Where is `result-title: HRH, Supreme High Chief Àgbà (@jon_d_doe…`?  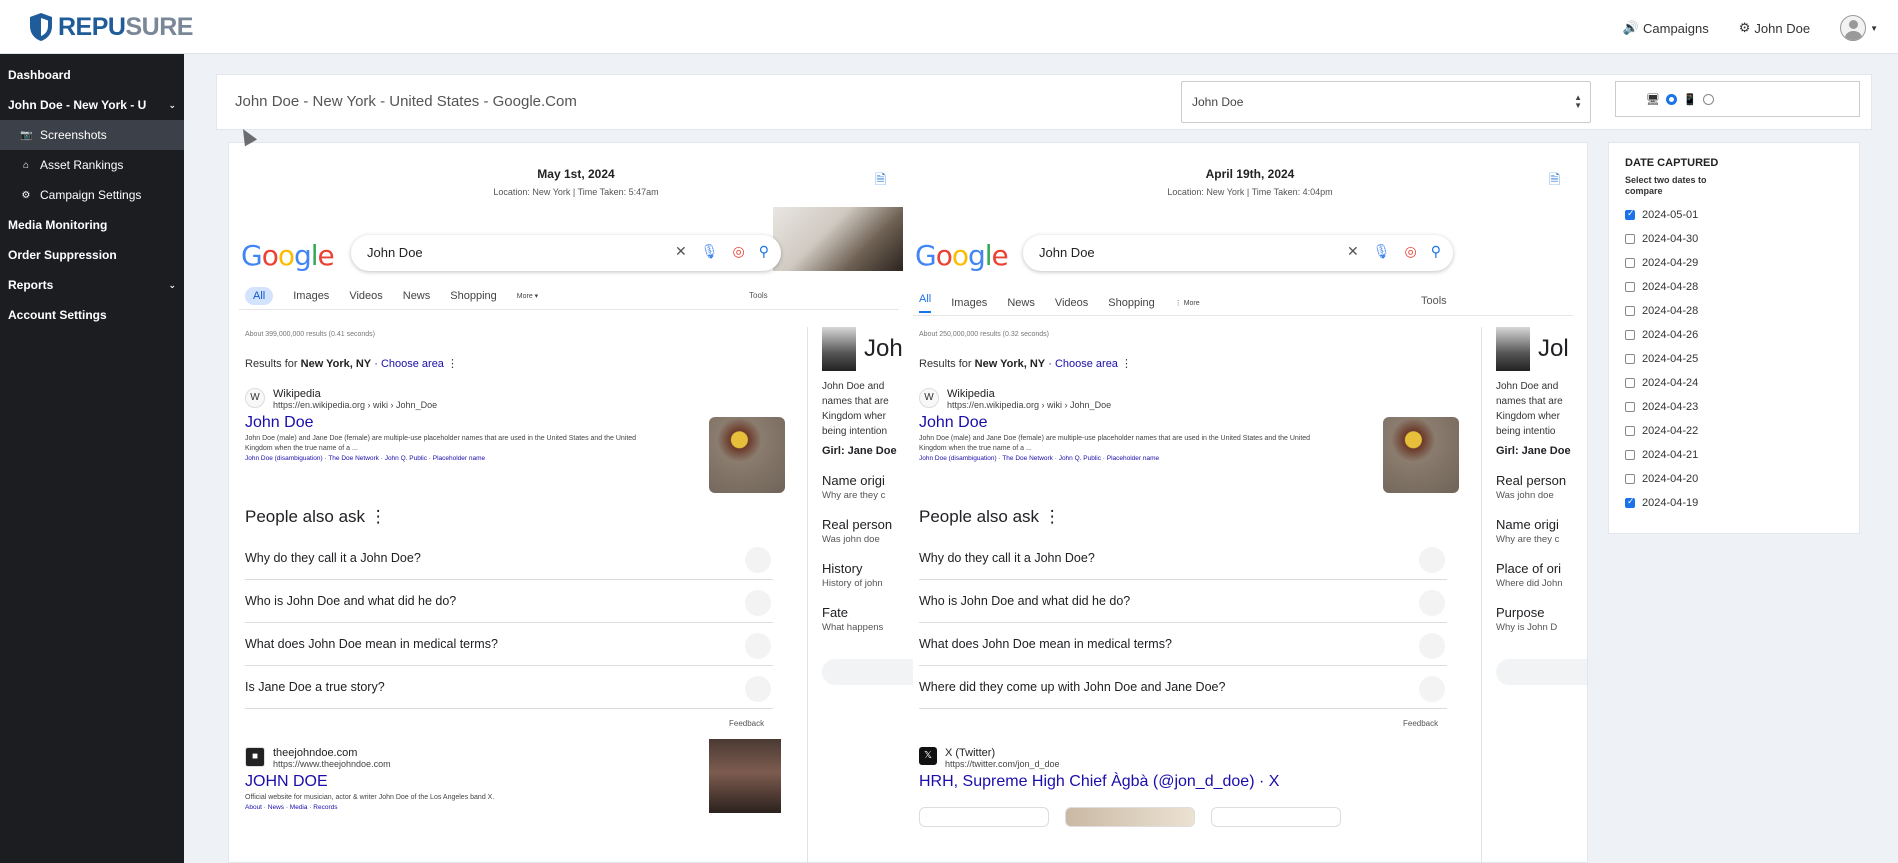 result-title: HRH, Supreme High Chief Àgbà (@jon_d_doe… is located at coordinates (1099, 781).